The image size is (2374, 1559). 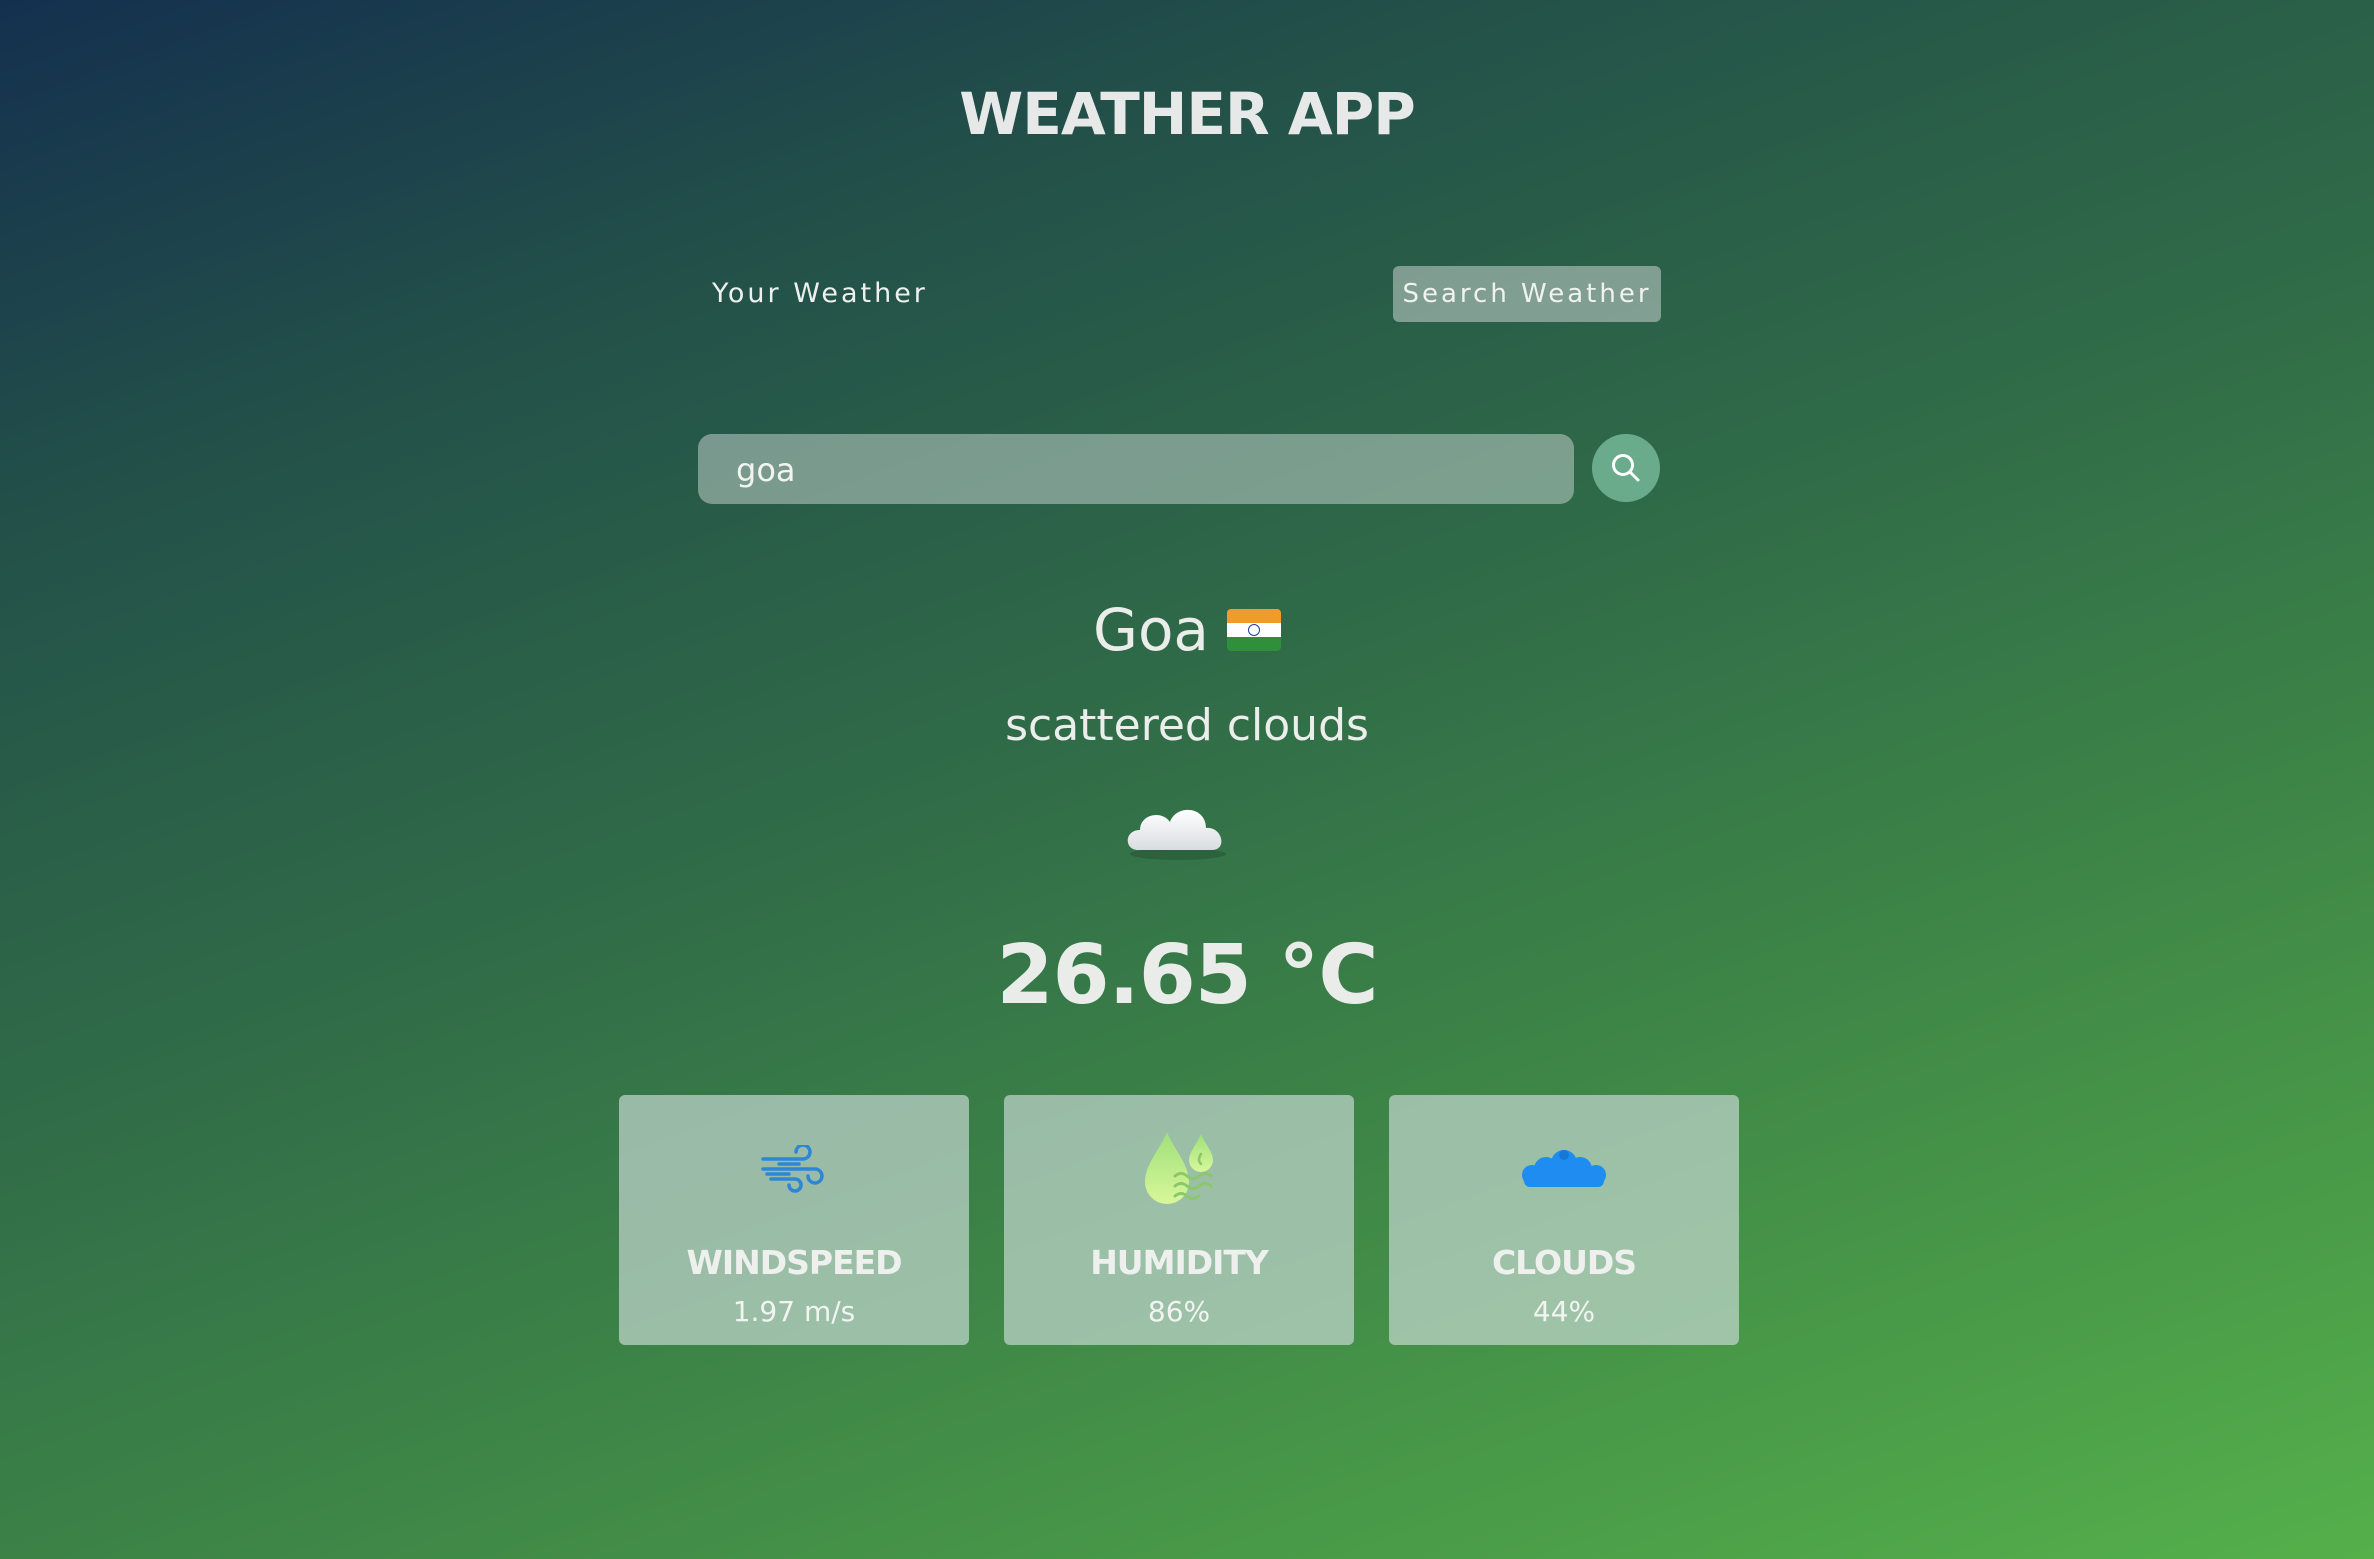 I want to click on clouds-label: CLOUDS, so click(x=1564, y=1262).